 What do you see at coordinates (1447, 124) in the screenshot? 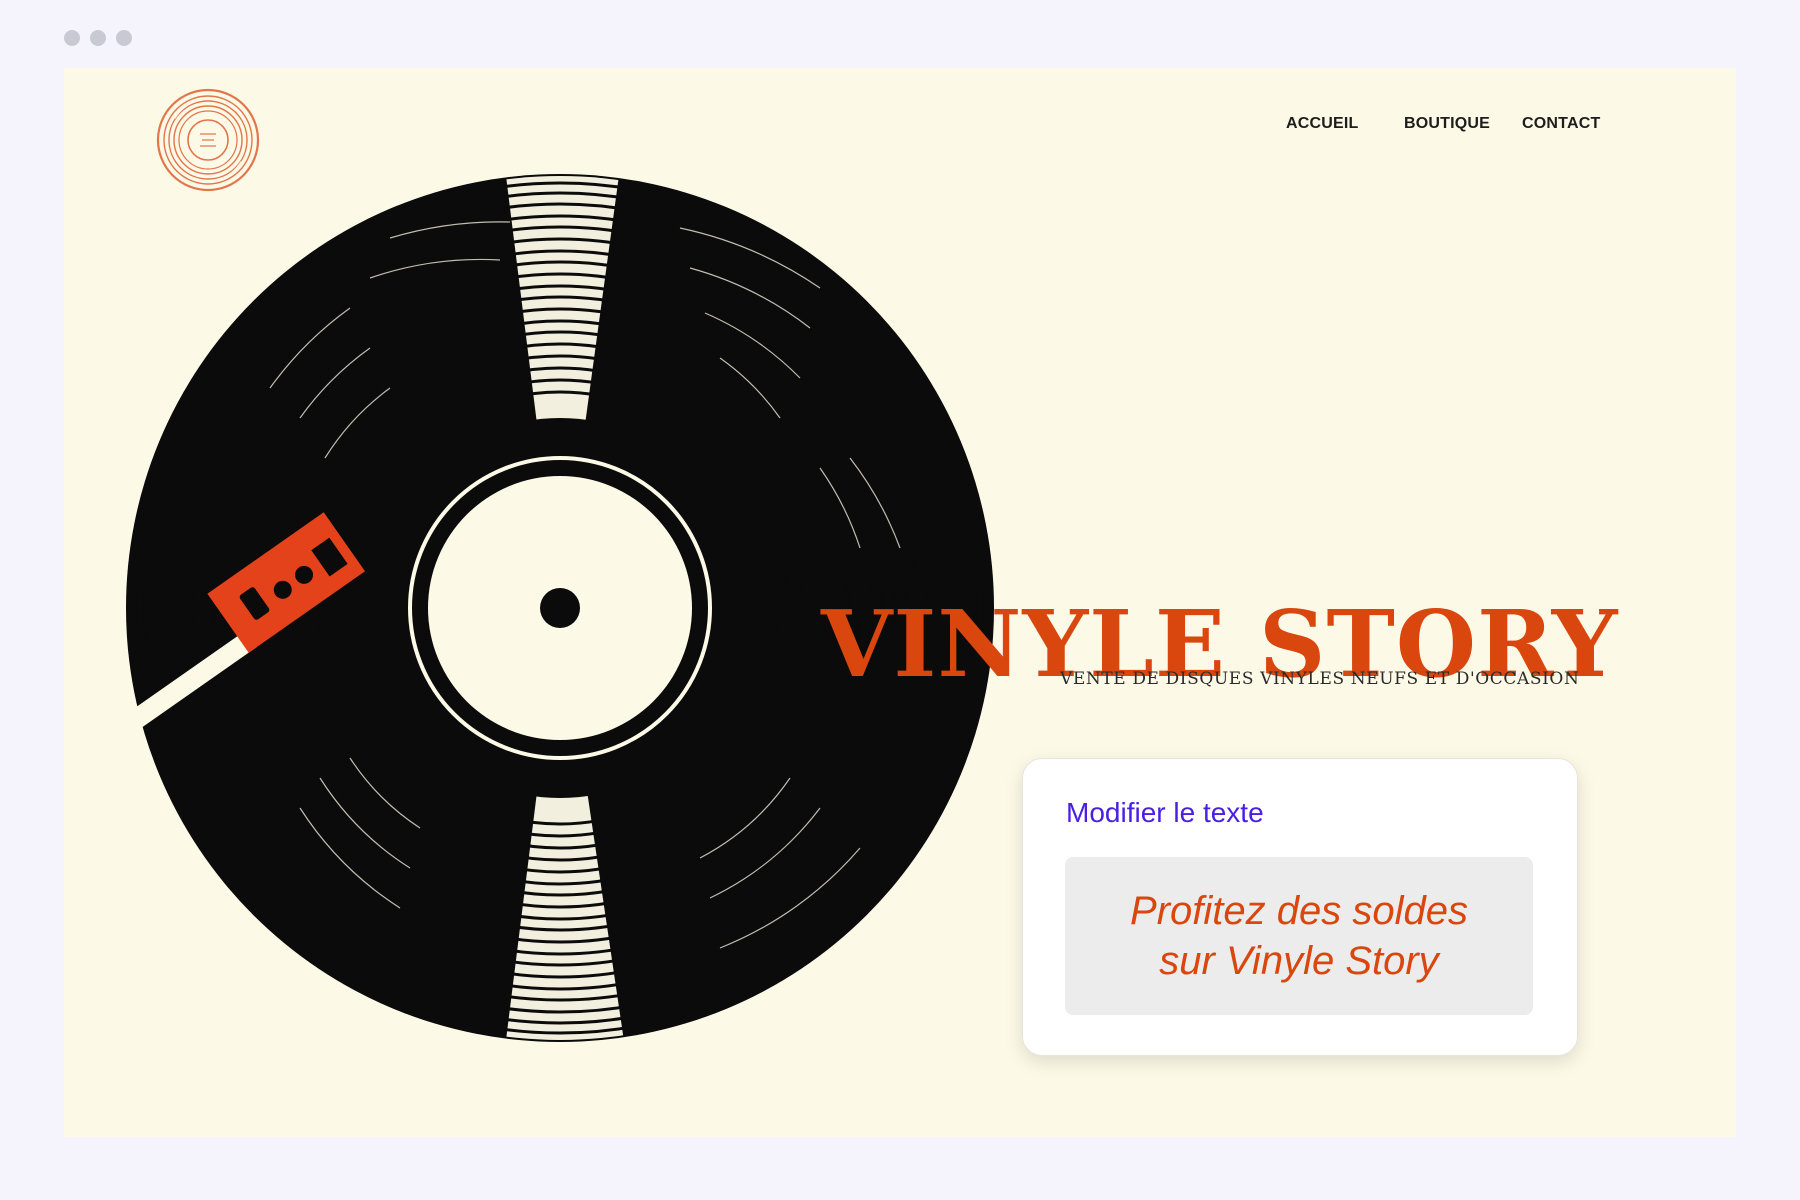
I see `nav-link-boutique: BOUTIQUE` at bounding box center [1447, 124].